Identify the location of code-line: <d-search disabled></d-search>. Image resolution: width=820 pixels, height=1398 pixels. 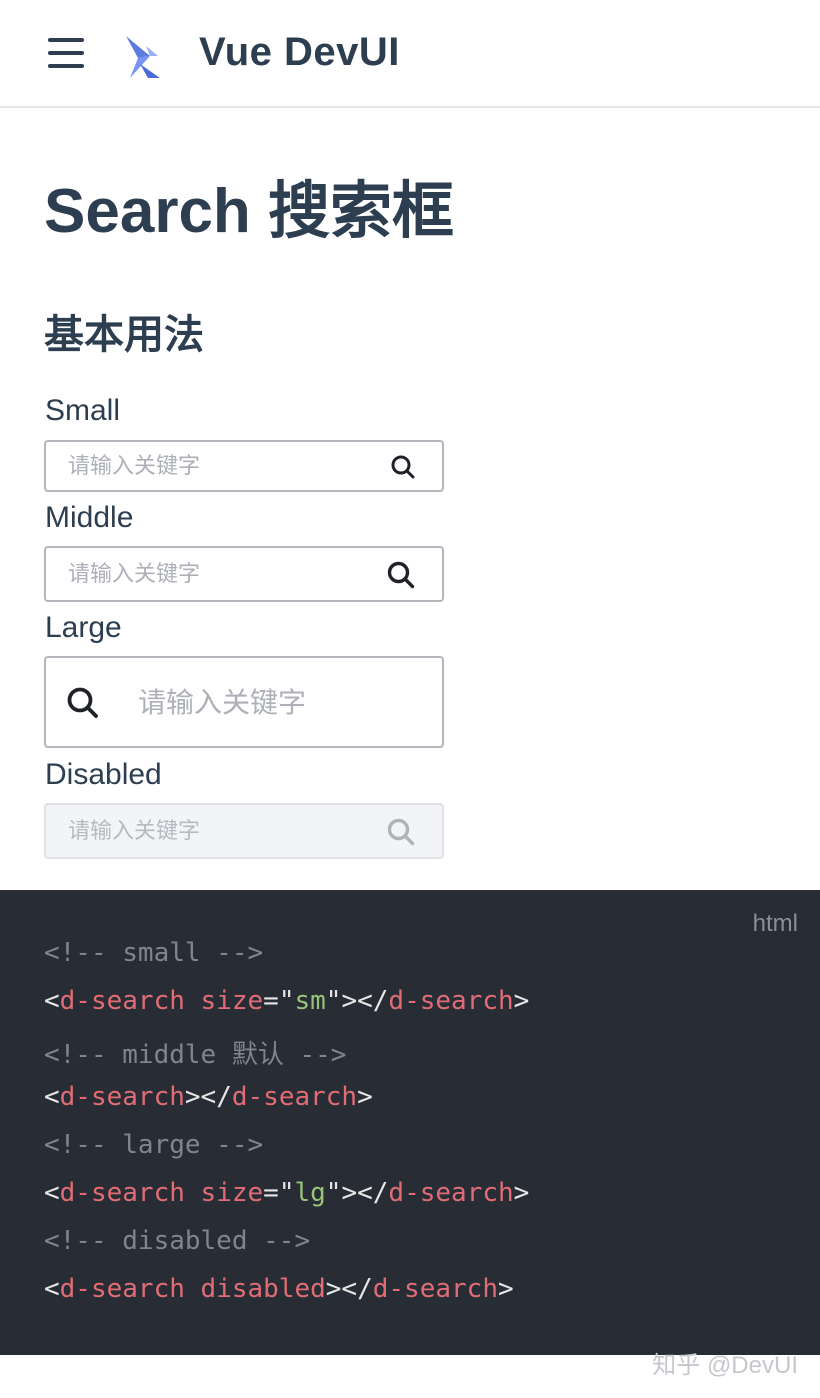
(279, 1289).